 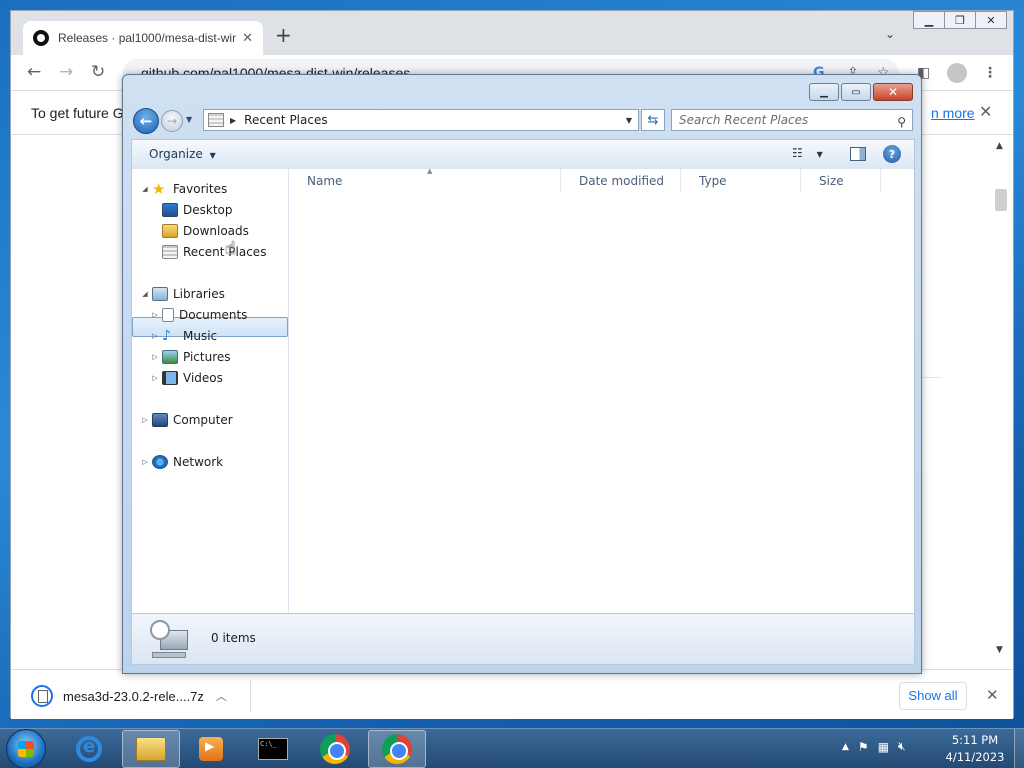 What do you see at coordinates (901, 122) in the screenshot?
I see `search-icon: ⚲` at bounding box center [901, 122].